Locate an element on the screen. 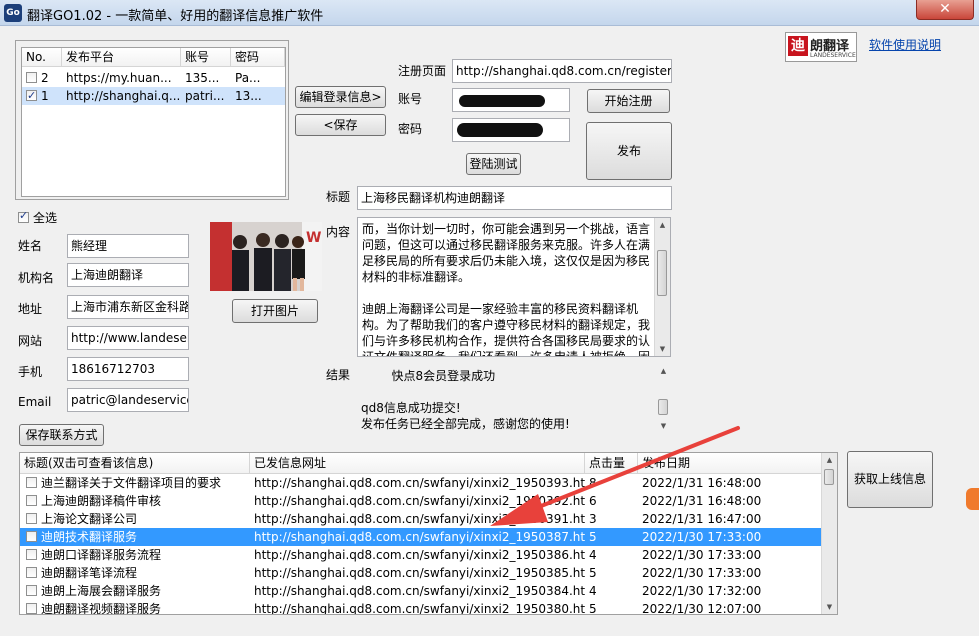  register-url-field: http://shanghai.qd8.com.cn/register.as is located at coordinates (562, 71).